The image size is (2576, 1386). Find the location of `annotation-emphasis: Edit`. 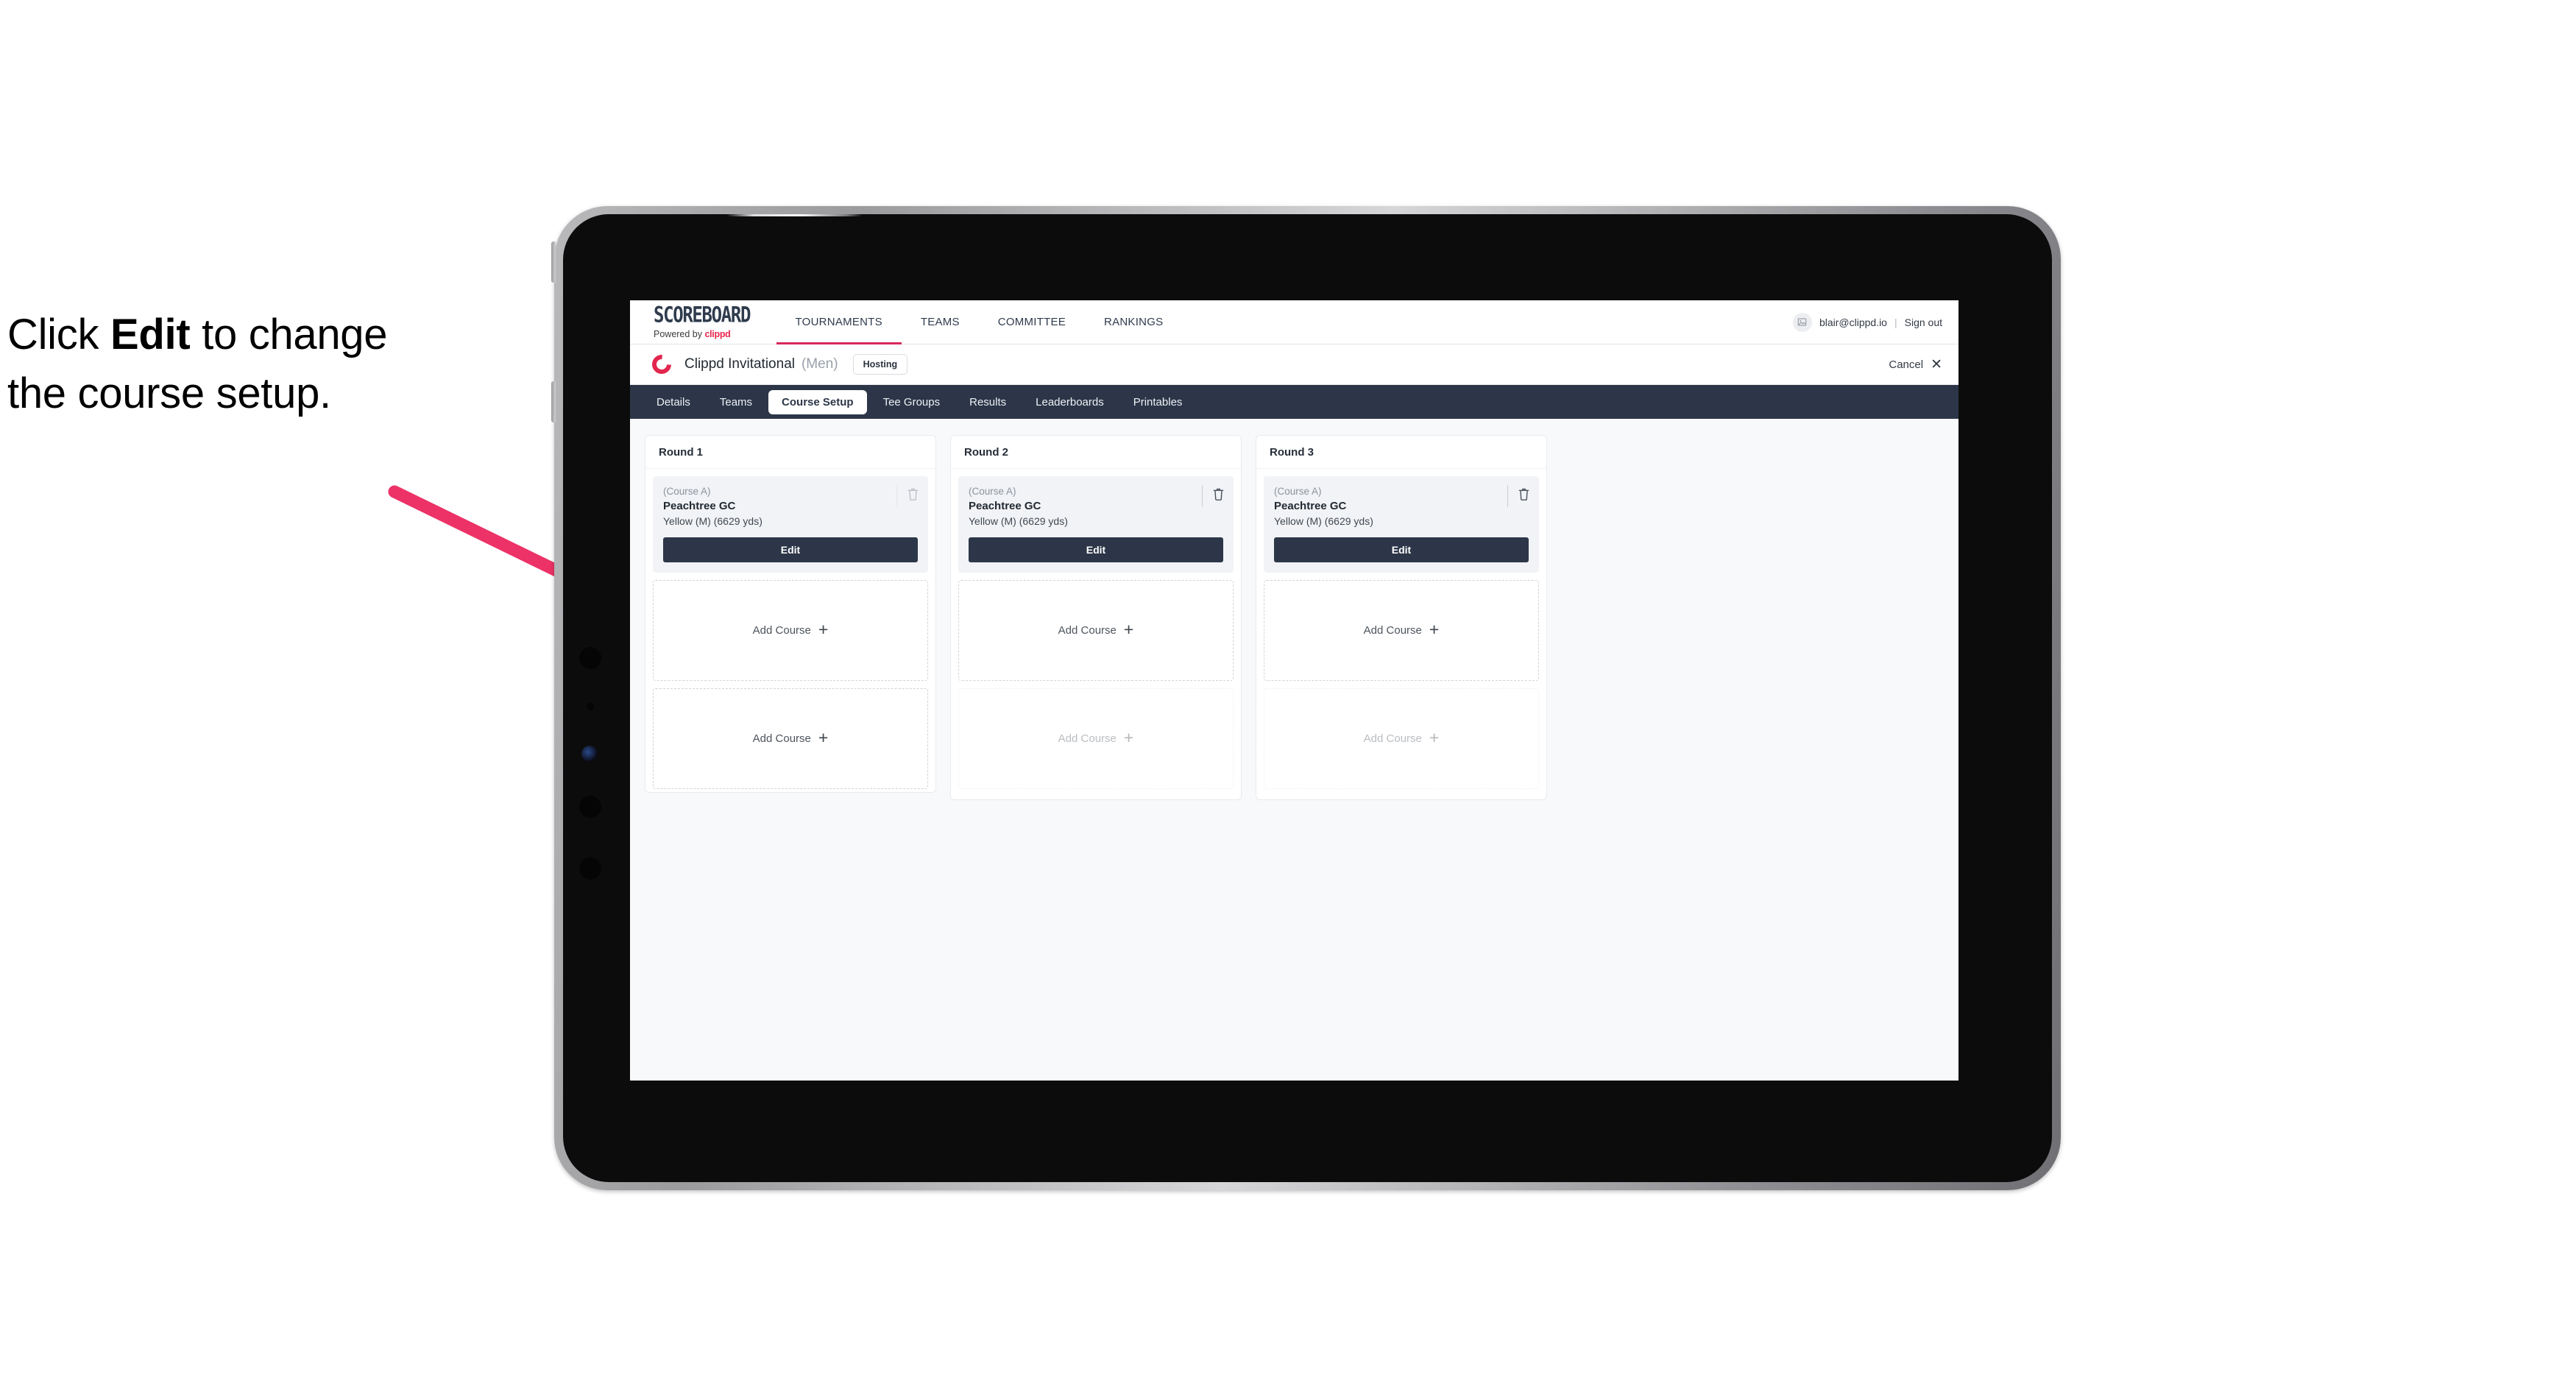

annotation-emphasis: Edit is located at coordinates (150, 334).